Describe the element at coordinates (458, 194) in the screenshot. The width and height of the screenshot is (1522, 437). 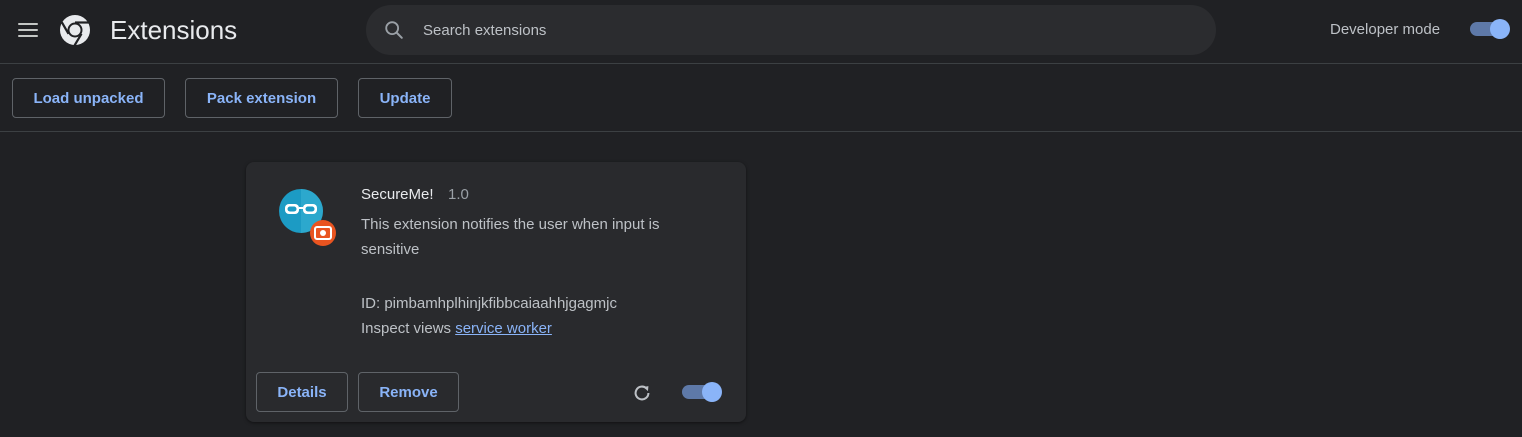
I see `extension-version: 1.0` at that location.